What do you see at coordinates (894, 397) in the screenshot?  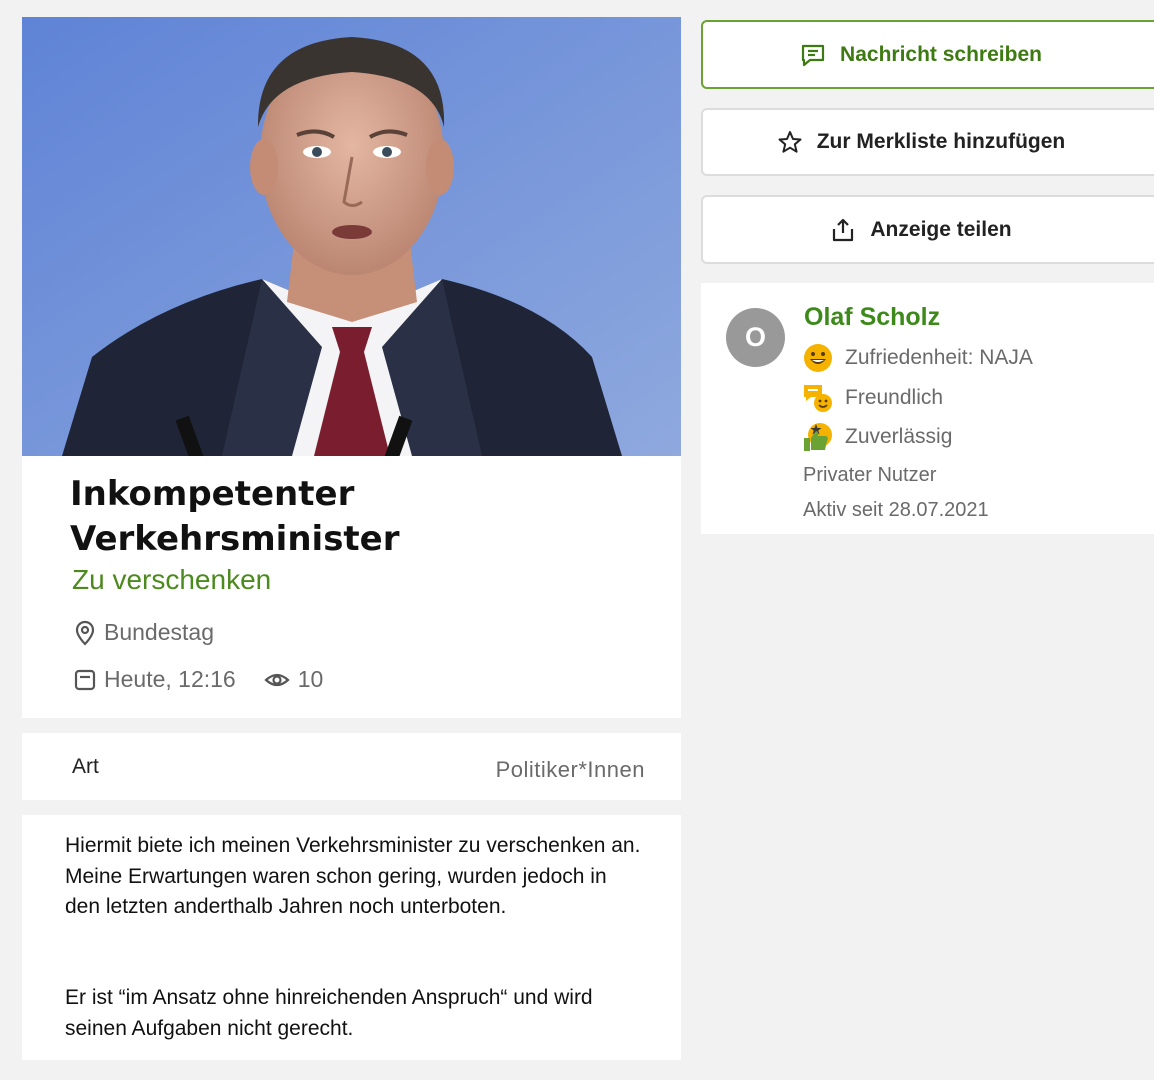 I see `friendly-text: Freundlich` at bounding box center [894, 397].